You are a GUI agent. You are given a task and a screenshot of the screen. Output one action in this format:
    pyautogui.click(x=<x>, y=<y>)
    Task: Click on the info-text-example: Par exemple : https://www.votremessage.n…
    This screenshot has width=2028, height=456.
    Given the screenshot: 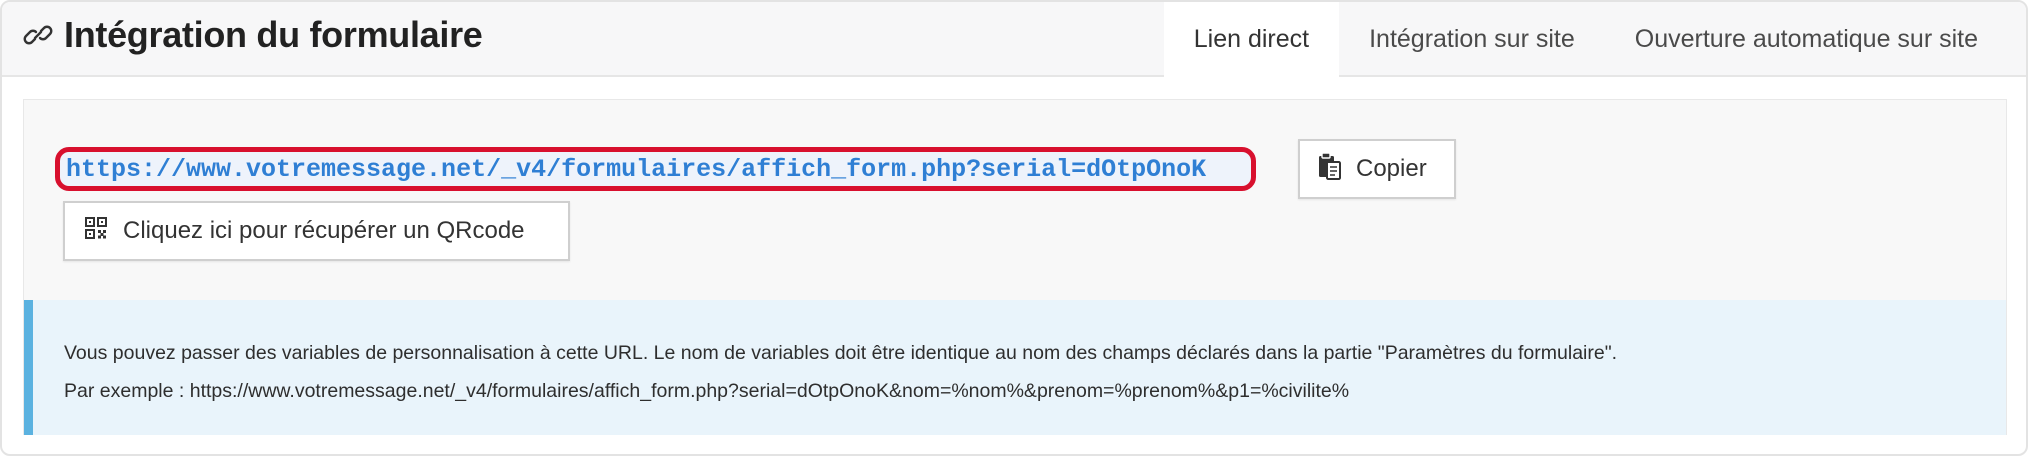 What is the action you would take?
    pyautogui.click(x=707, y=391)
    